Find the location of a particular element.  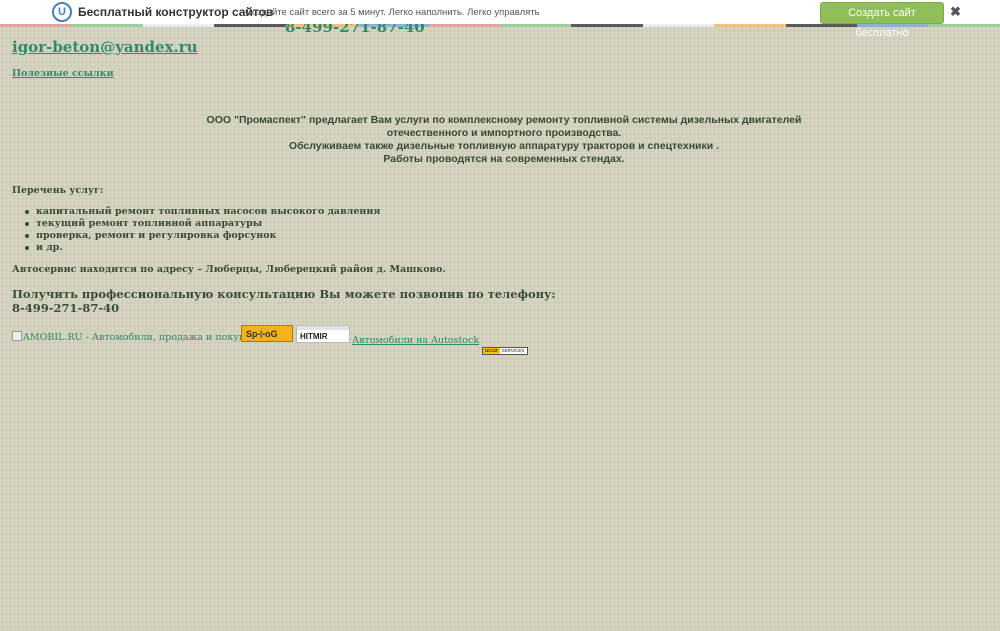

close-icon: ✖ is located at coordinates (955, 12).